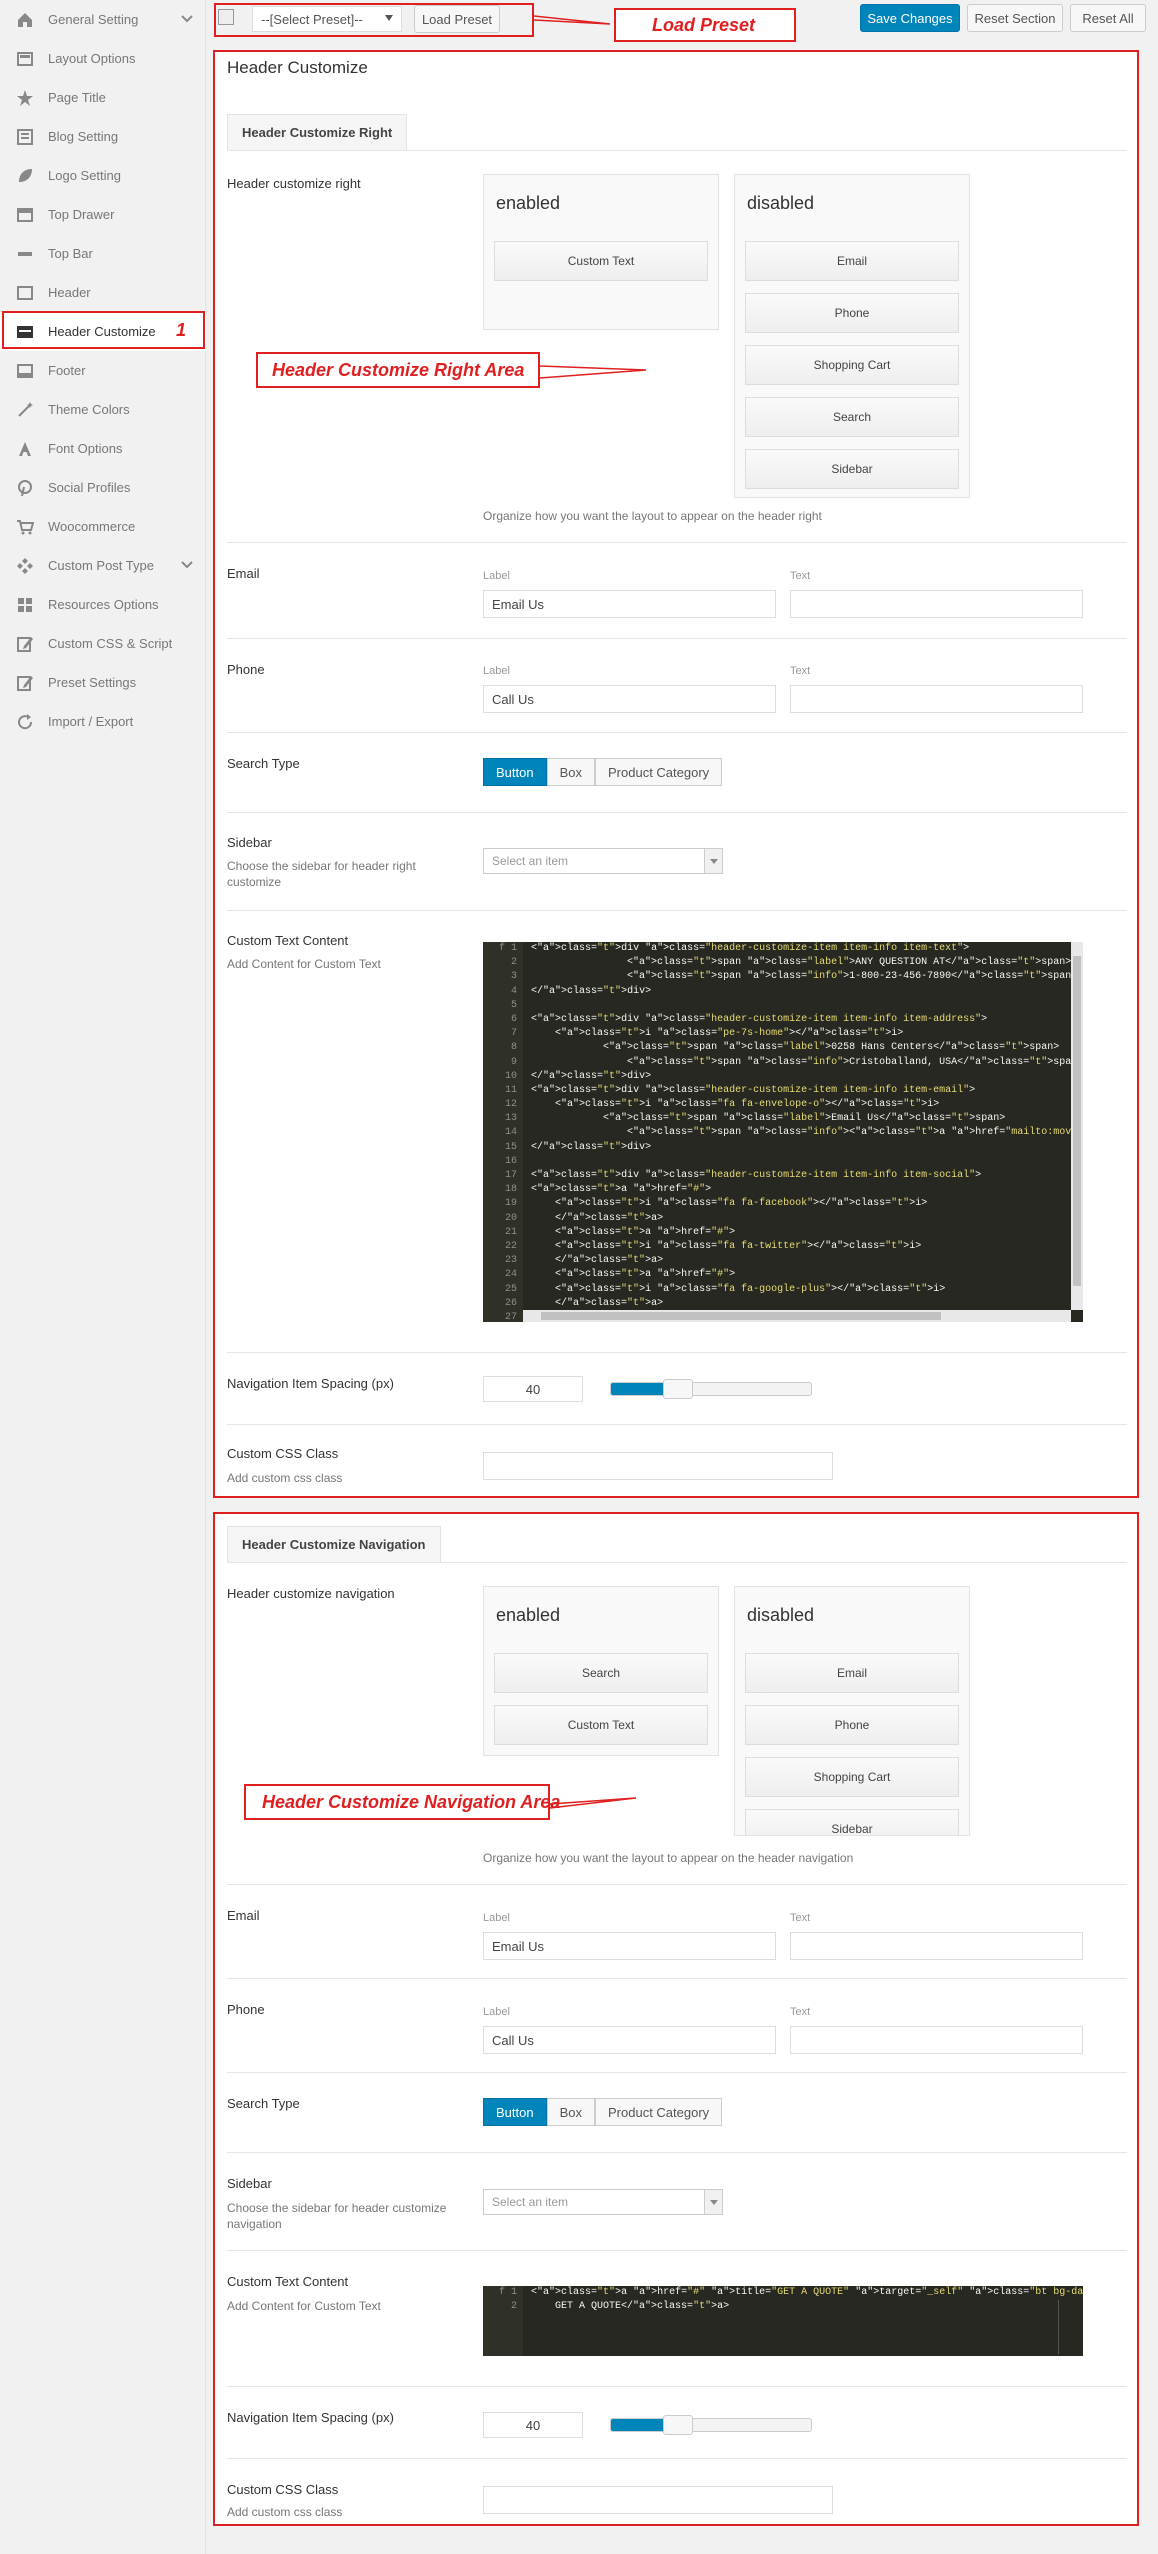 The height and width of the screenshot is (2554, 1158). Describe the element at coordinates (25, 722) in the screenshot. I see `refresh-icon` at that location.